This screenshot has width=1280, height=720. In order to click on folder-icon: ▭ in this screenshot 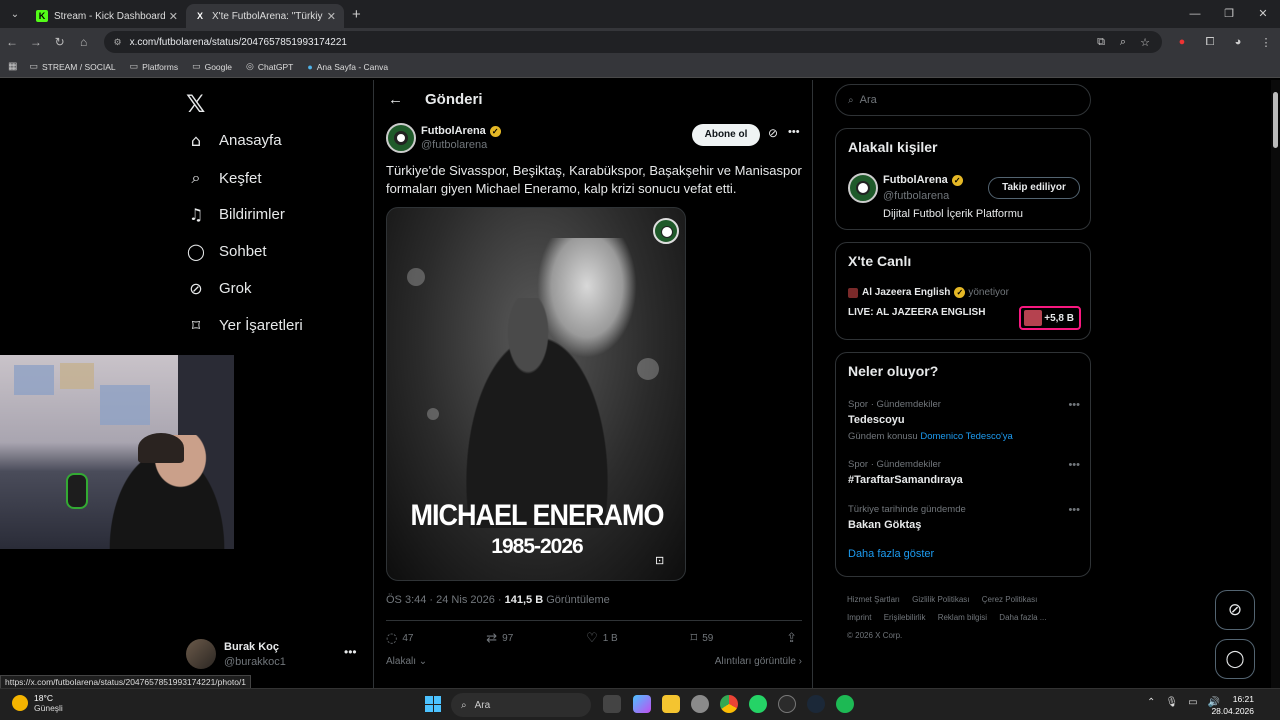, I will do `click(134, 66)`.